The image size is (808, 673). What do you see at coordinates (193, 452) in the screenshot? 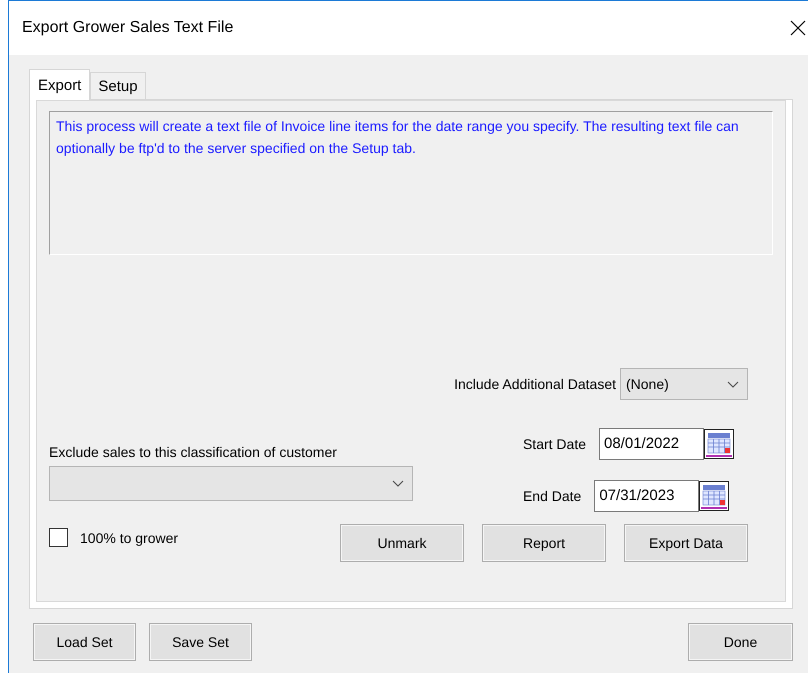
I see `exclude-label: Exclude sales to this classification of customer` at bounding box center [193, 452].